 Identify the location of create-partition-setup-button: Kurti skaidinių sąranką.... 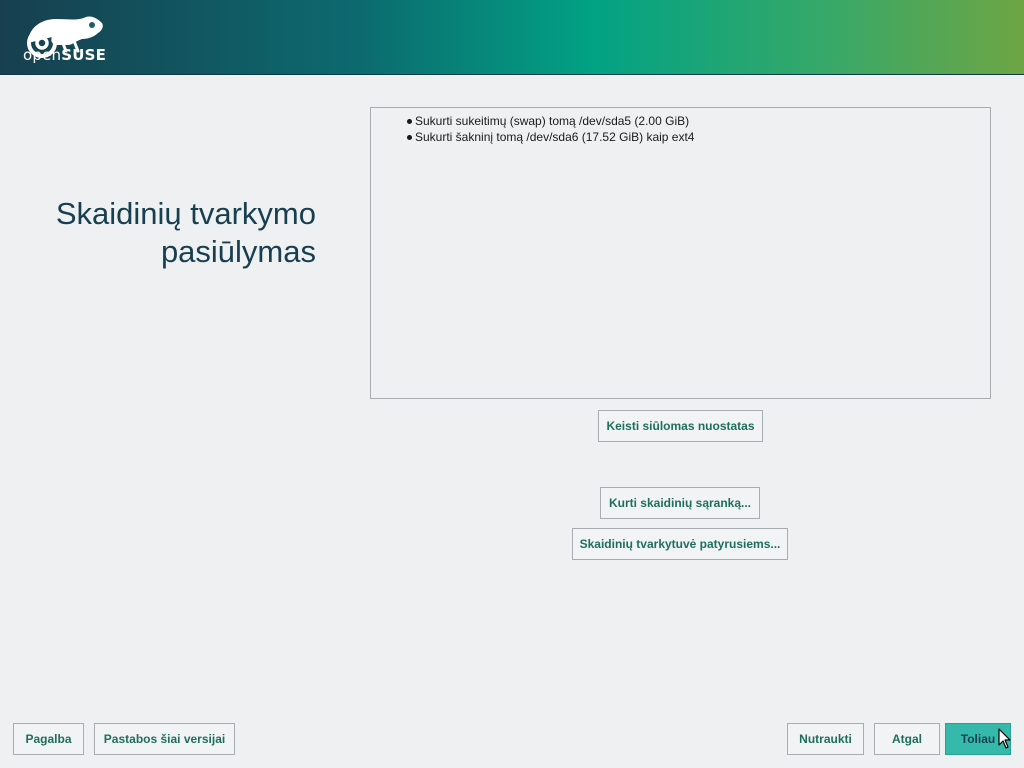
(680, 503).